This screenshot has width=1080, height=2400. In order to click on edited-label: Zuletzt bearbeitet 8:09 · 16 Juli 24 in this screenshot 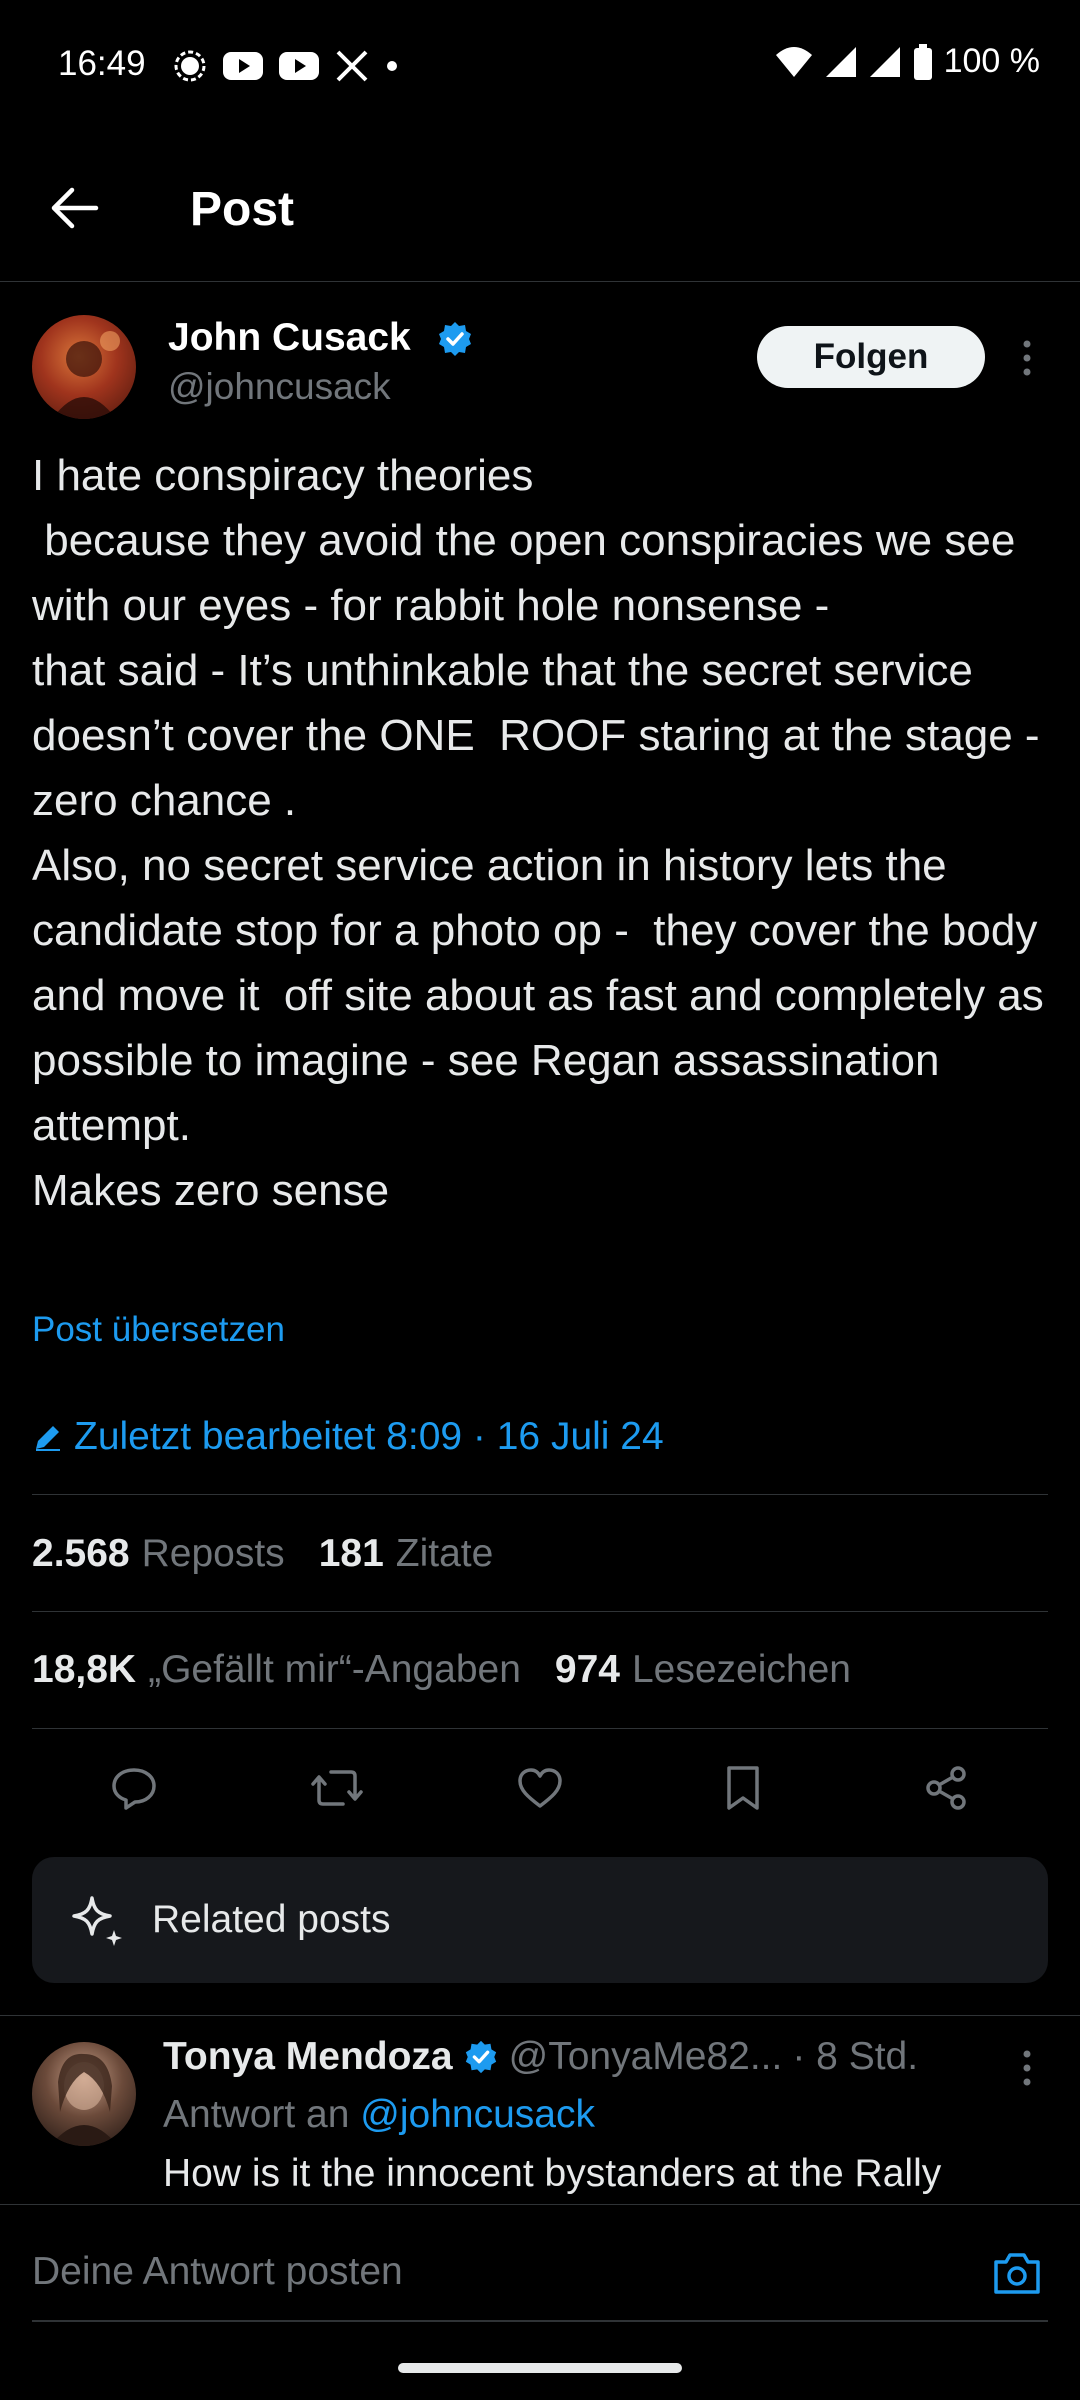, I will do `click(369, 1436)`.